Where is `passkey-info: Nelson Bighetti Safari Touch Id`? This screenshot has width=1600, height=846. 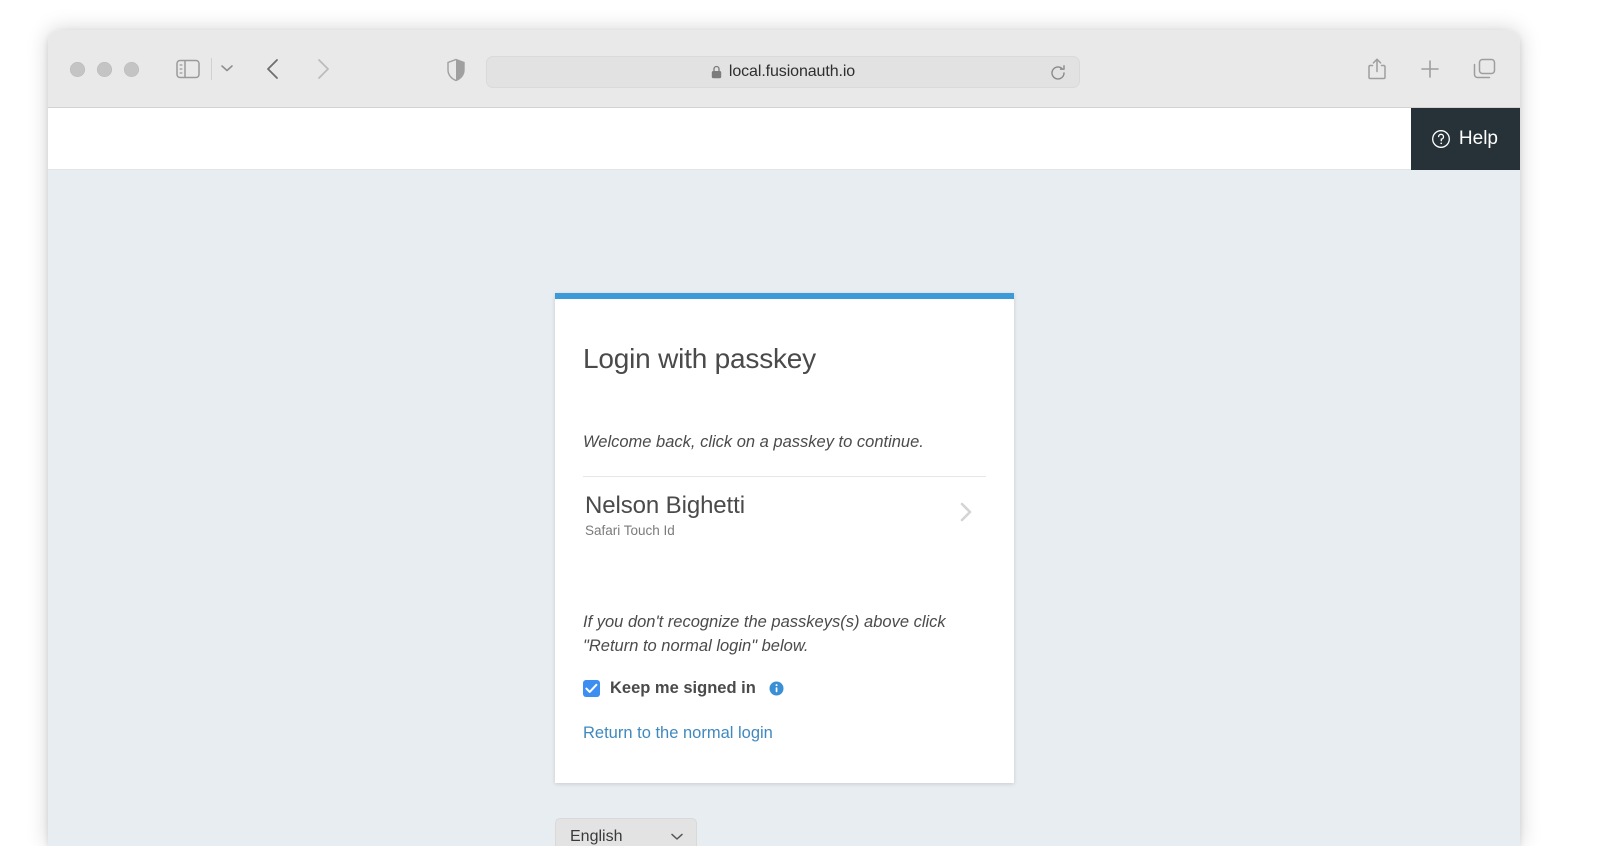
passkey-info: Nelson Bighetti Safari Touch Id is located at coordinates (665, 515).